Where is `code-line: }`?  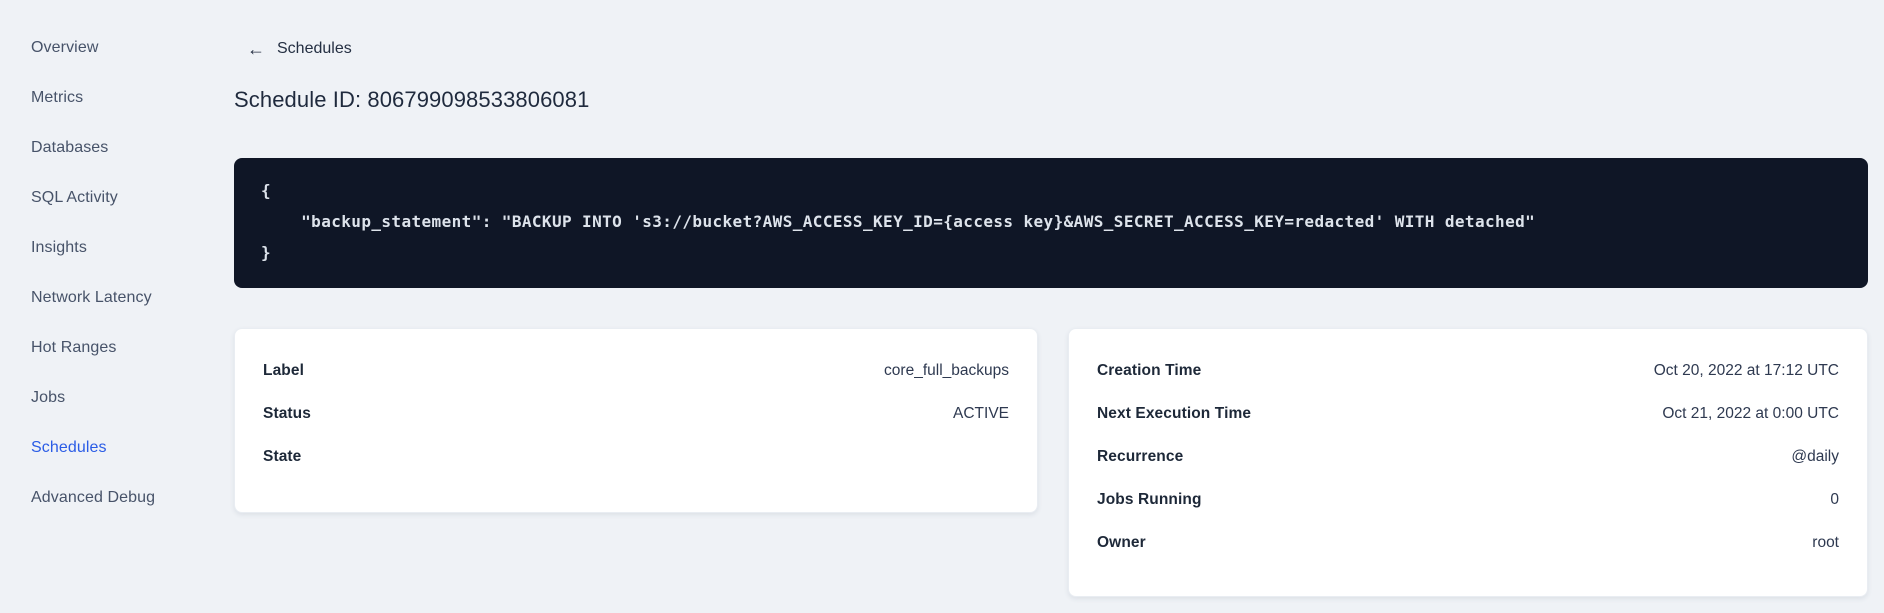
code-line: } is located at coordinates (266, 252).